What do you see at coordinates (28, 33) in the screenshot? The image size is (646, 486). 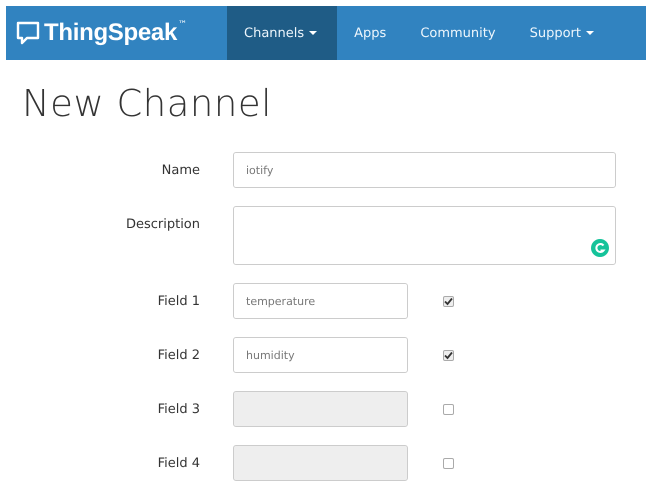 I see `speech-bubble-icon` at bounding box center [28, 33].